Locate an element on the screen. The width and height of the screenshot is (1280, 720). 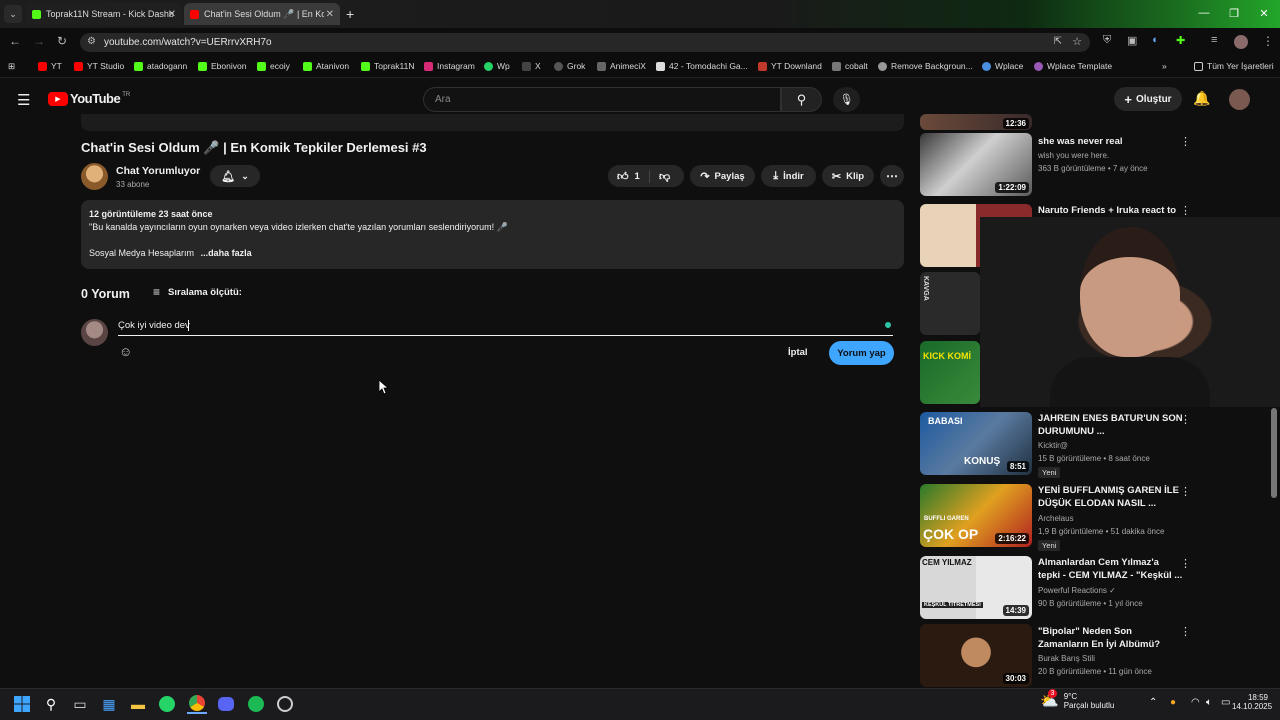
close-window-button: ✕ is located at coordinates (1264, 13).